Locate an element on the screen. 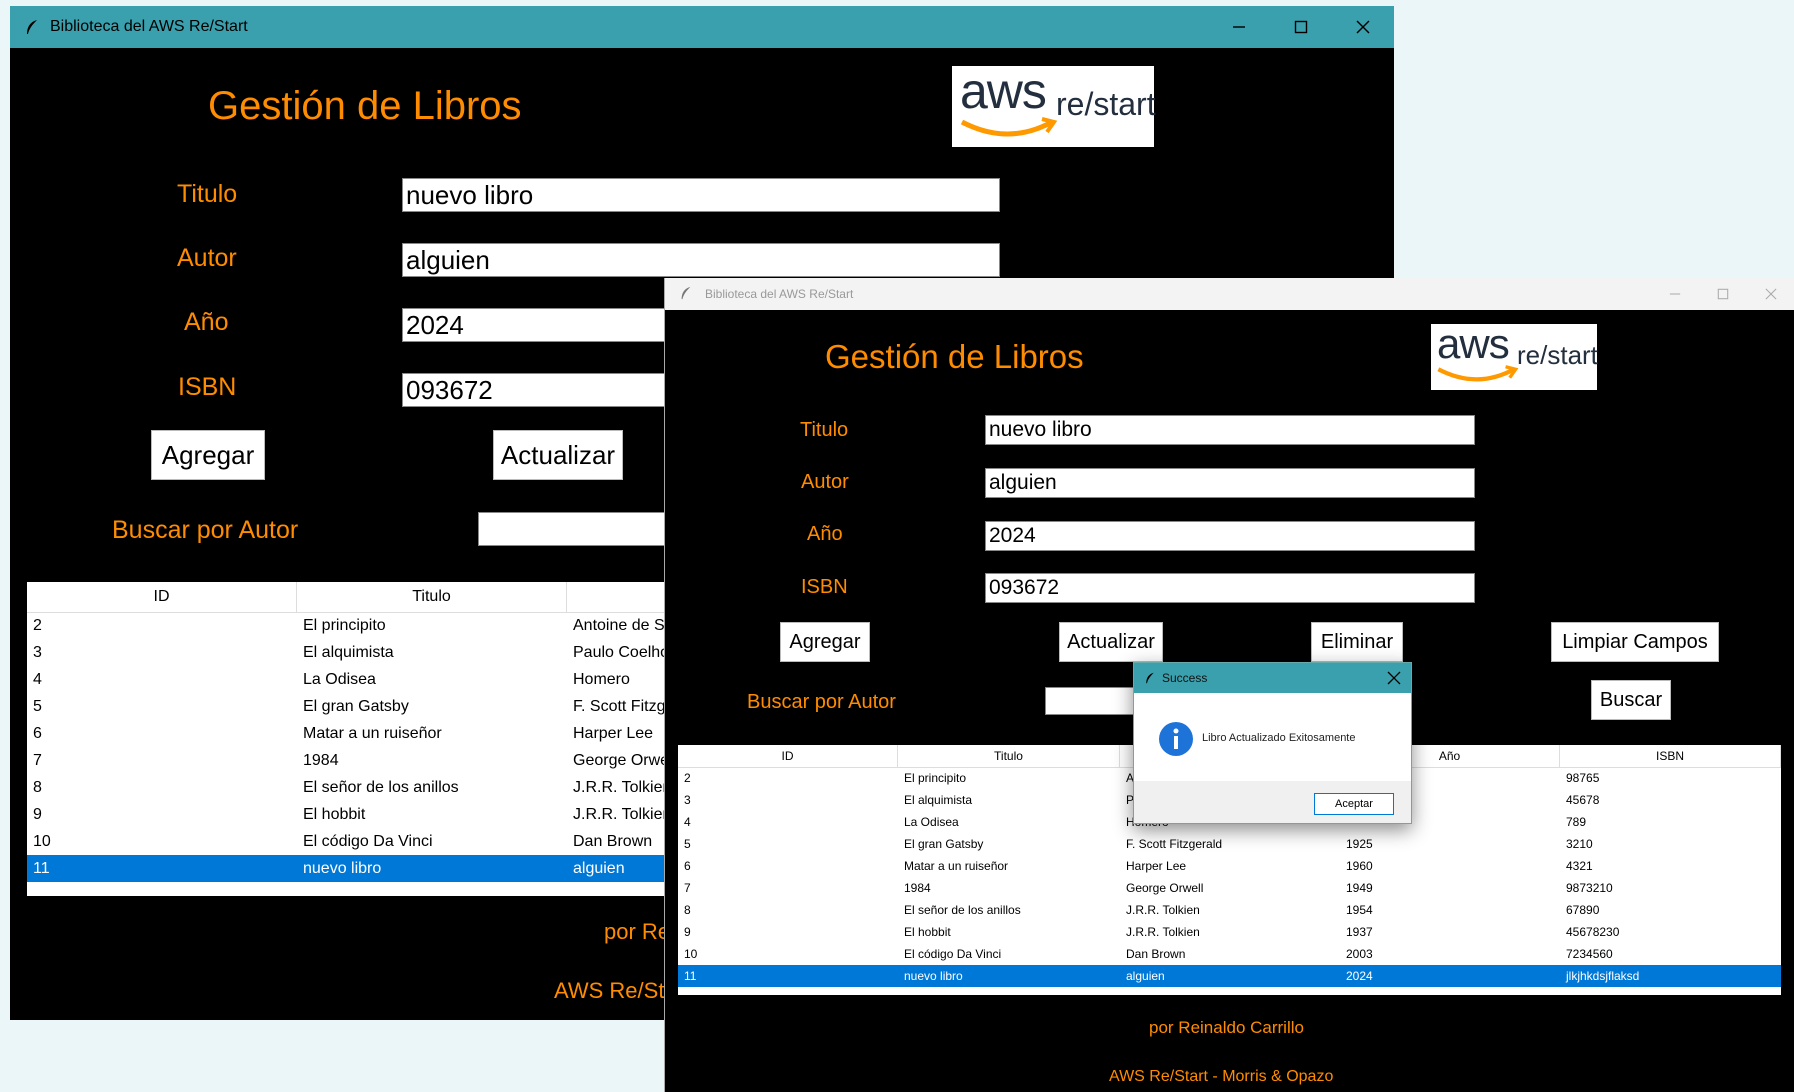 This screenshot has width=1794, height=1092. table-cell: El alquimista is located at coordinates (348, 652).